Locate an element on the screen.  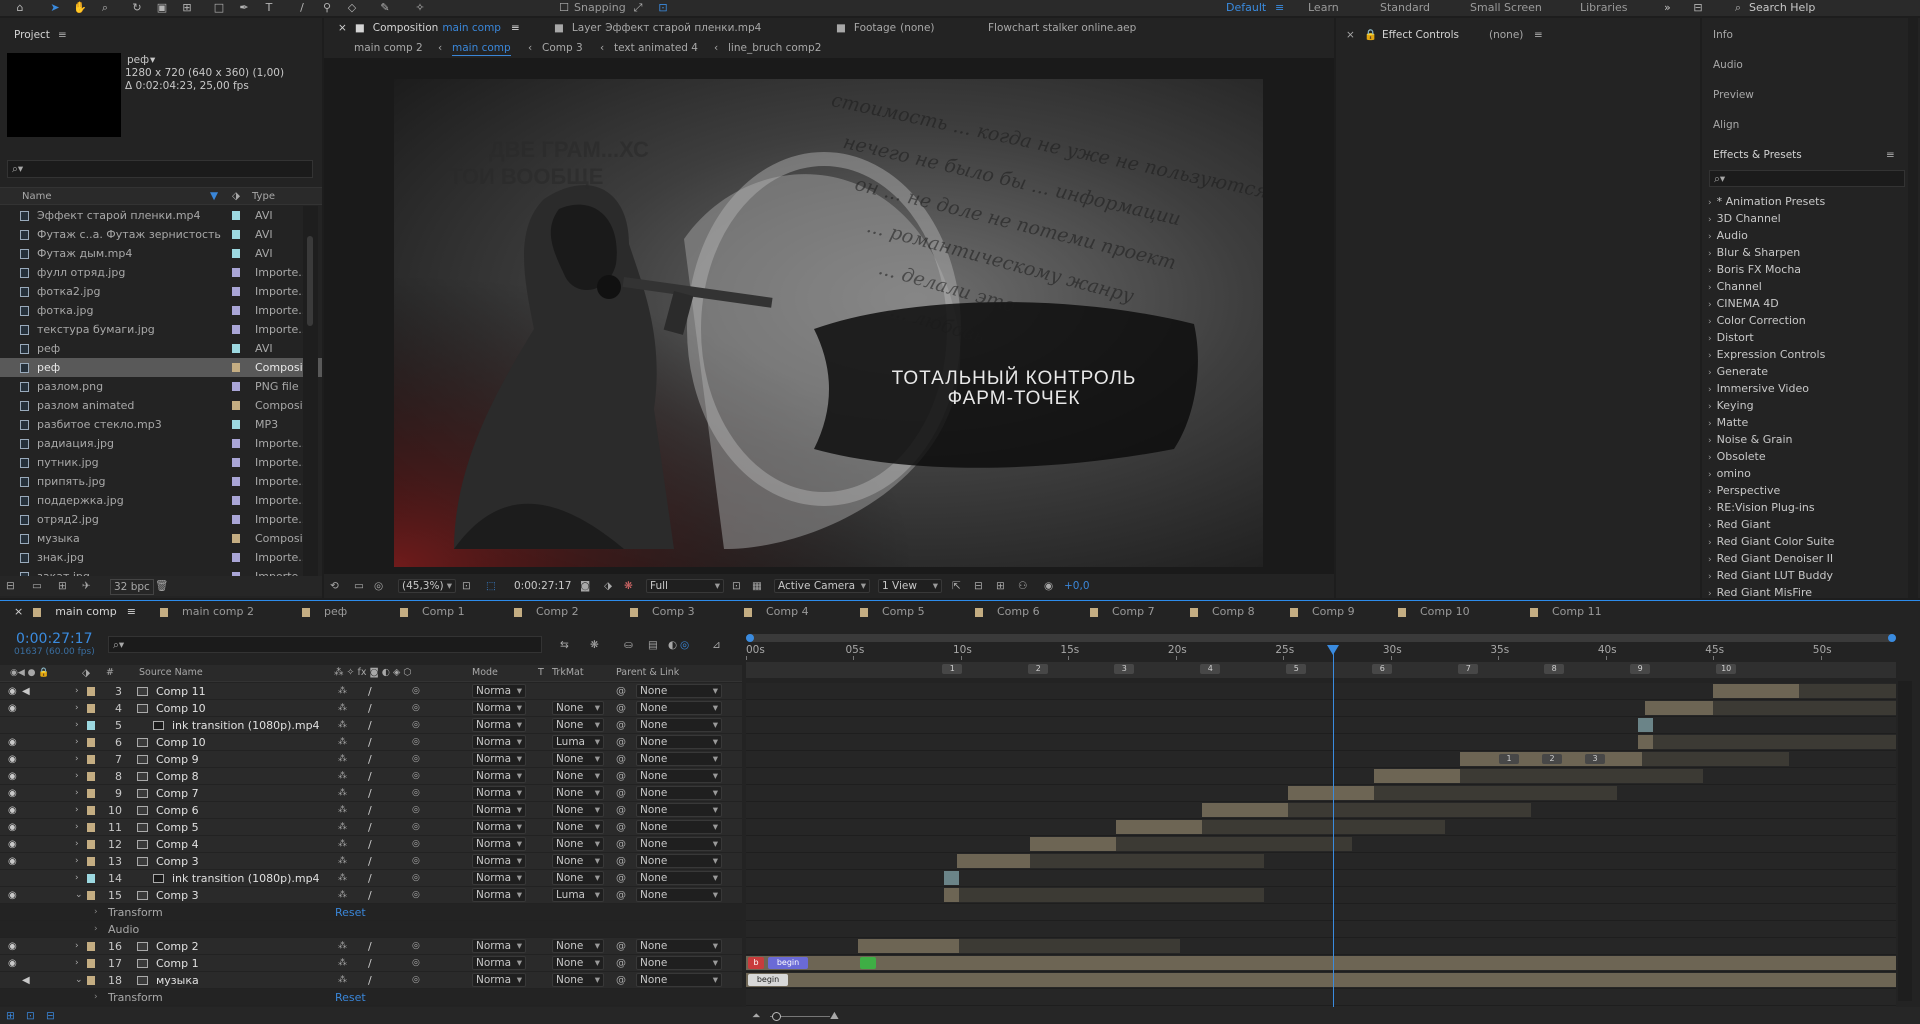
safe-areas-icon: ⬚ is located at coordinates (491, 586).